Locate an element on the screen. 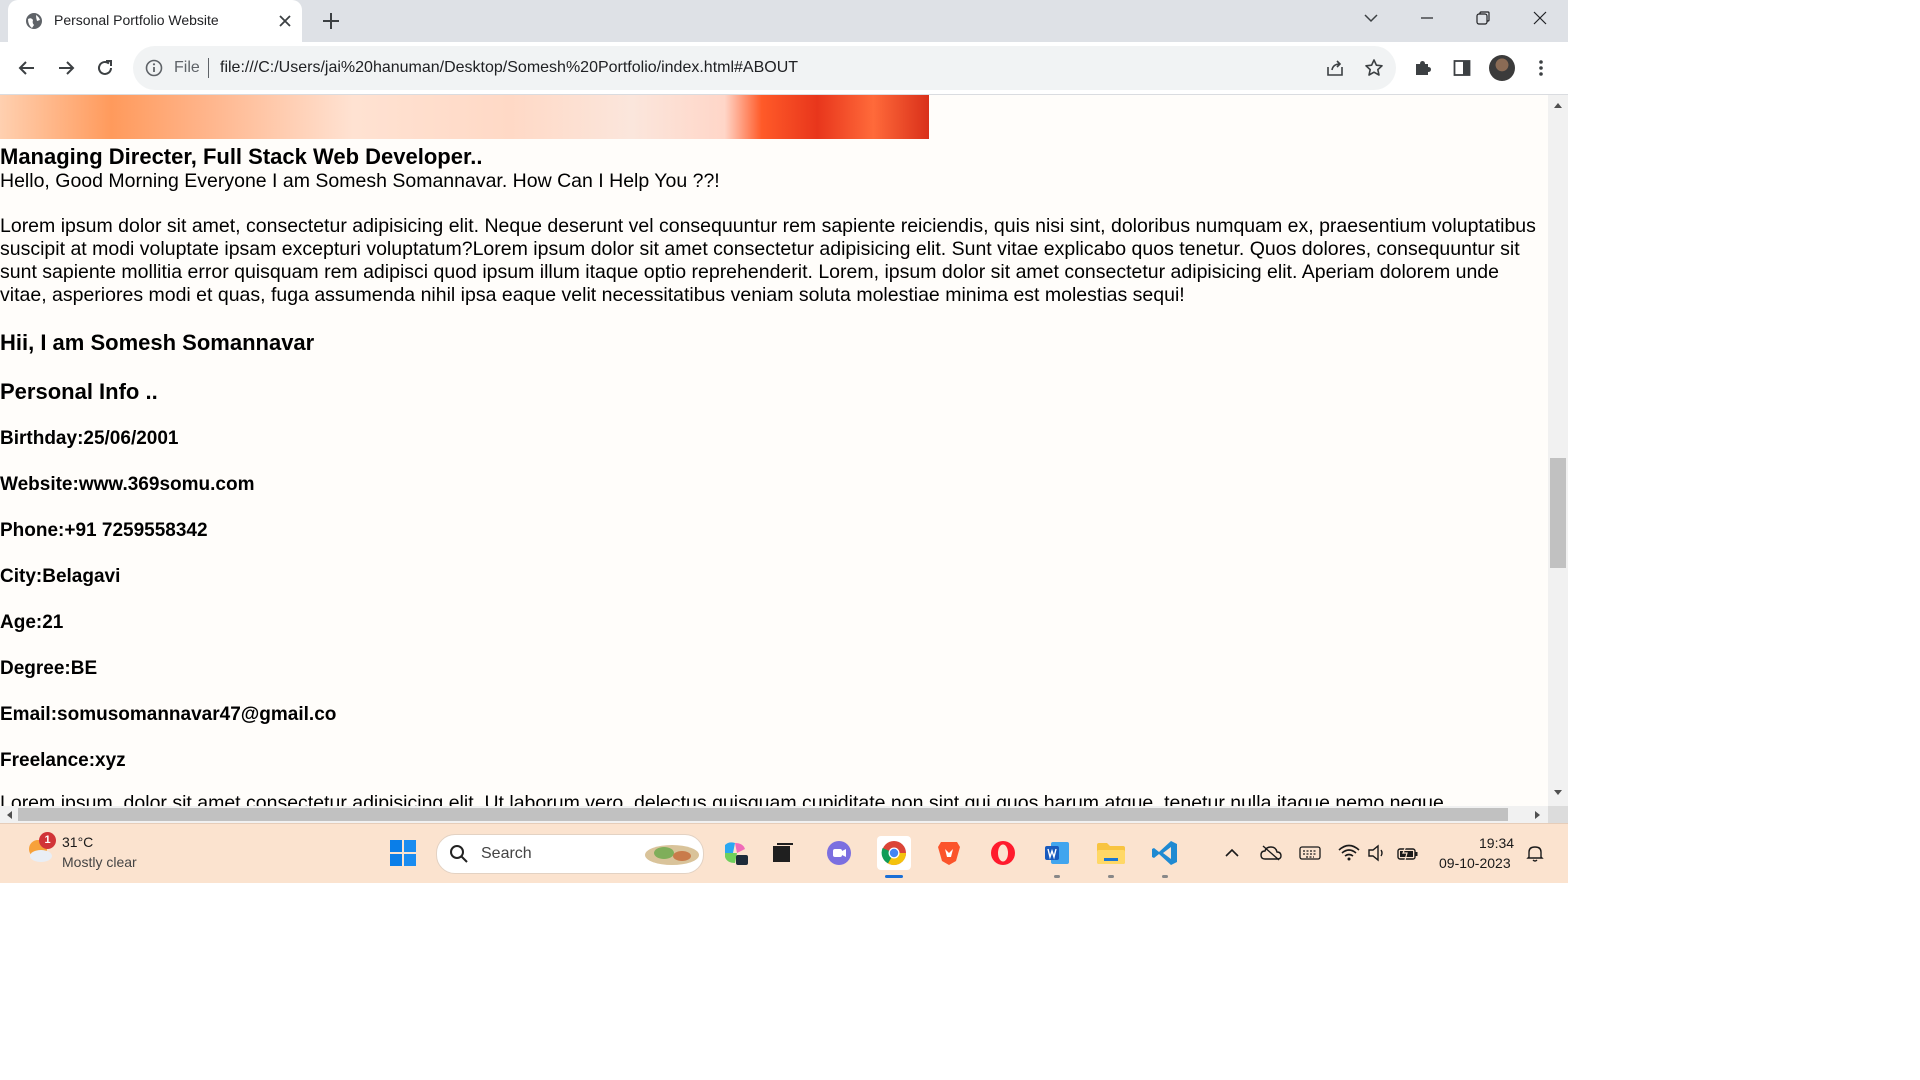 The image size is (1920, 1080). info-phone: Phone:+91 7259558342 is located at coordinates (104, 530).